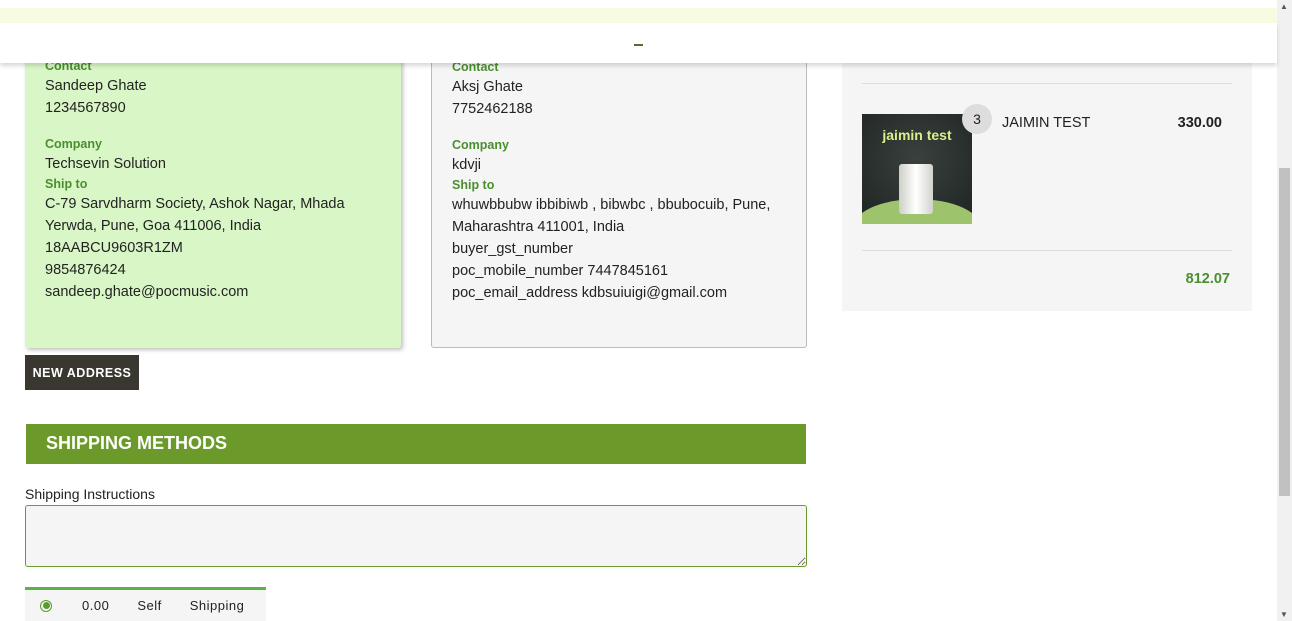 This screenshot has height=621, width=1292. I want to click on shipping-methods-heading: SHIPPING METHODS, so click(416, 444).